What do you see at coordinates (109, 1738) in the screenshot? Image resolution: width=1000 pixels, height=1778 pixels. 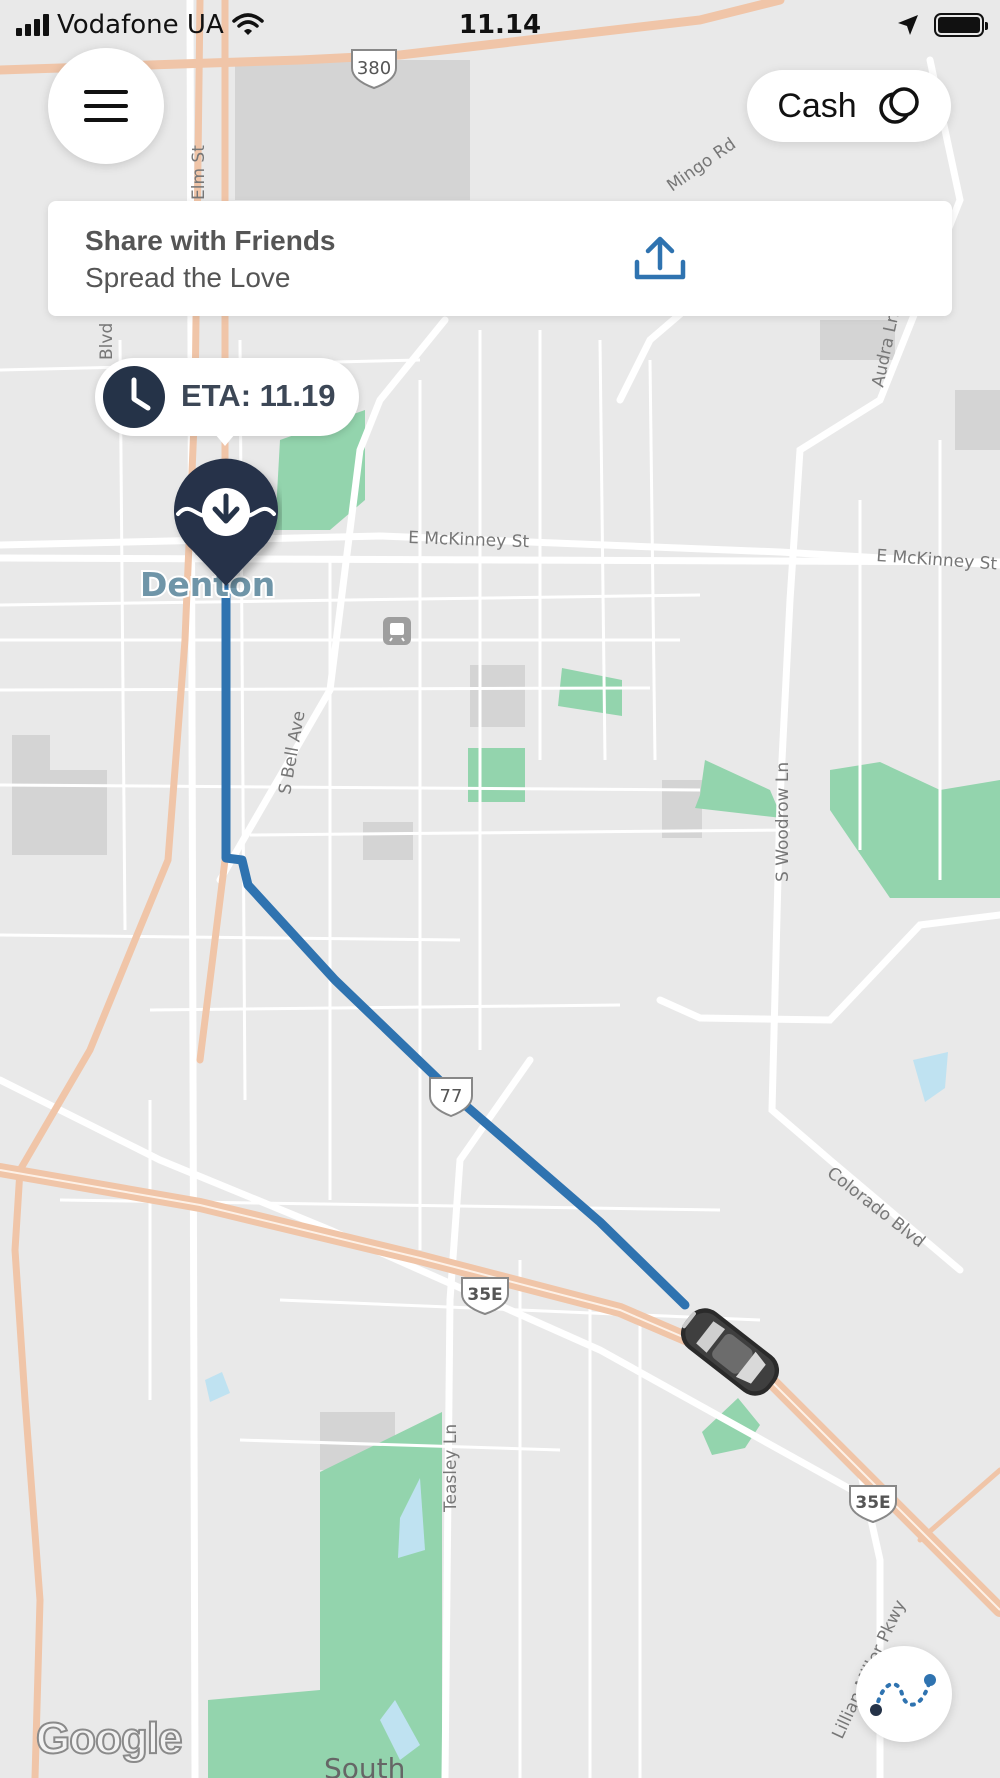 I see `google-attribution: Google` at bounding box center [109, 1738].